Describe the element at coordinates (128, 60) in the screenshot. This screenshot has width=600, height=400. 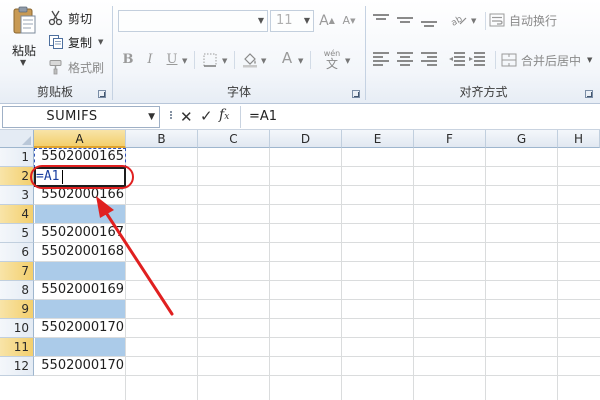
I see `bold-button: B` at that location.